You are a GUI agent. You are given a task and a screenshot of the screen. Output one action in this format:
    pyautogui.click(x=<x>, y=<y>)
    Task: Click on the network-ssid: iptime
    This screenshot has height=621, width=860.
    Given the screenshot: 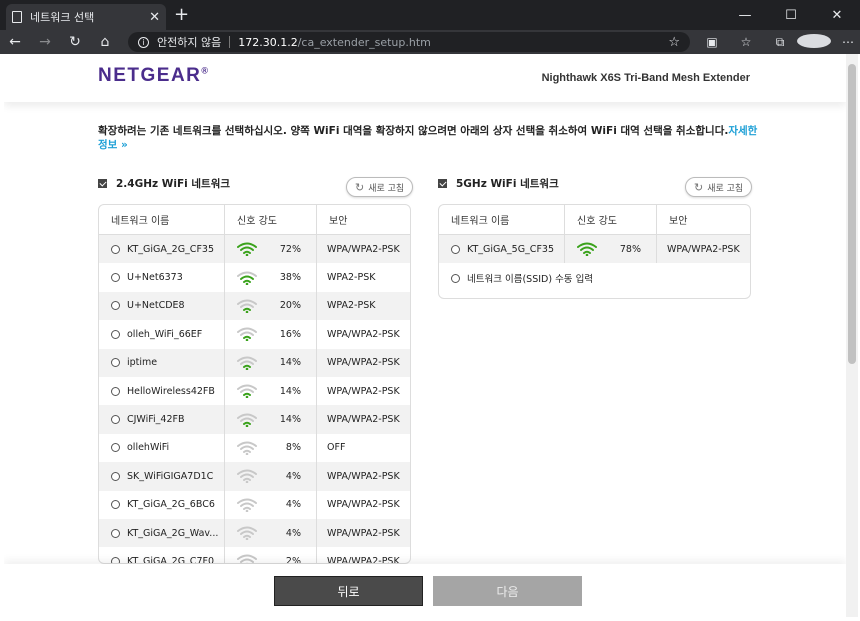 What is the action you would take?
    pyautogui.click(x=142, y=363)
    